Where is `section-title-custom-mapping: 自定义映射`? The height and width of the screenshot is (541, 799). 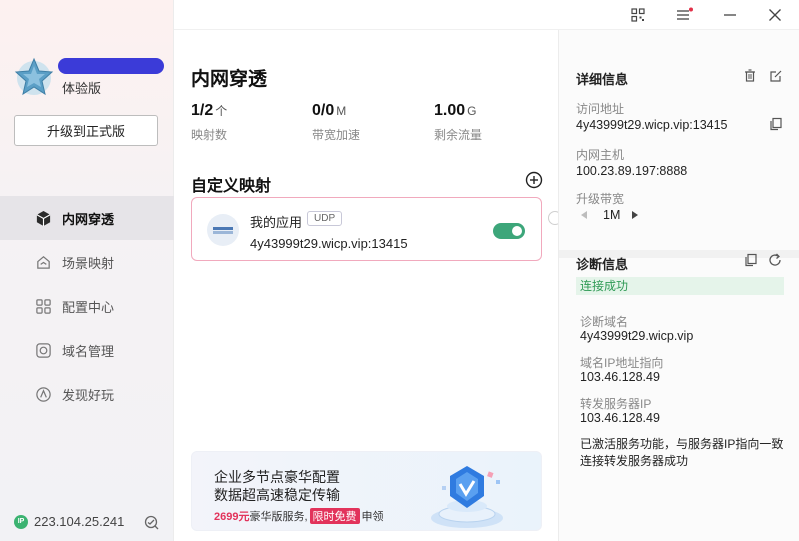 section-title-custom-mapping: 自定义映射 is located at coordinates (231, 186).